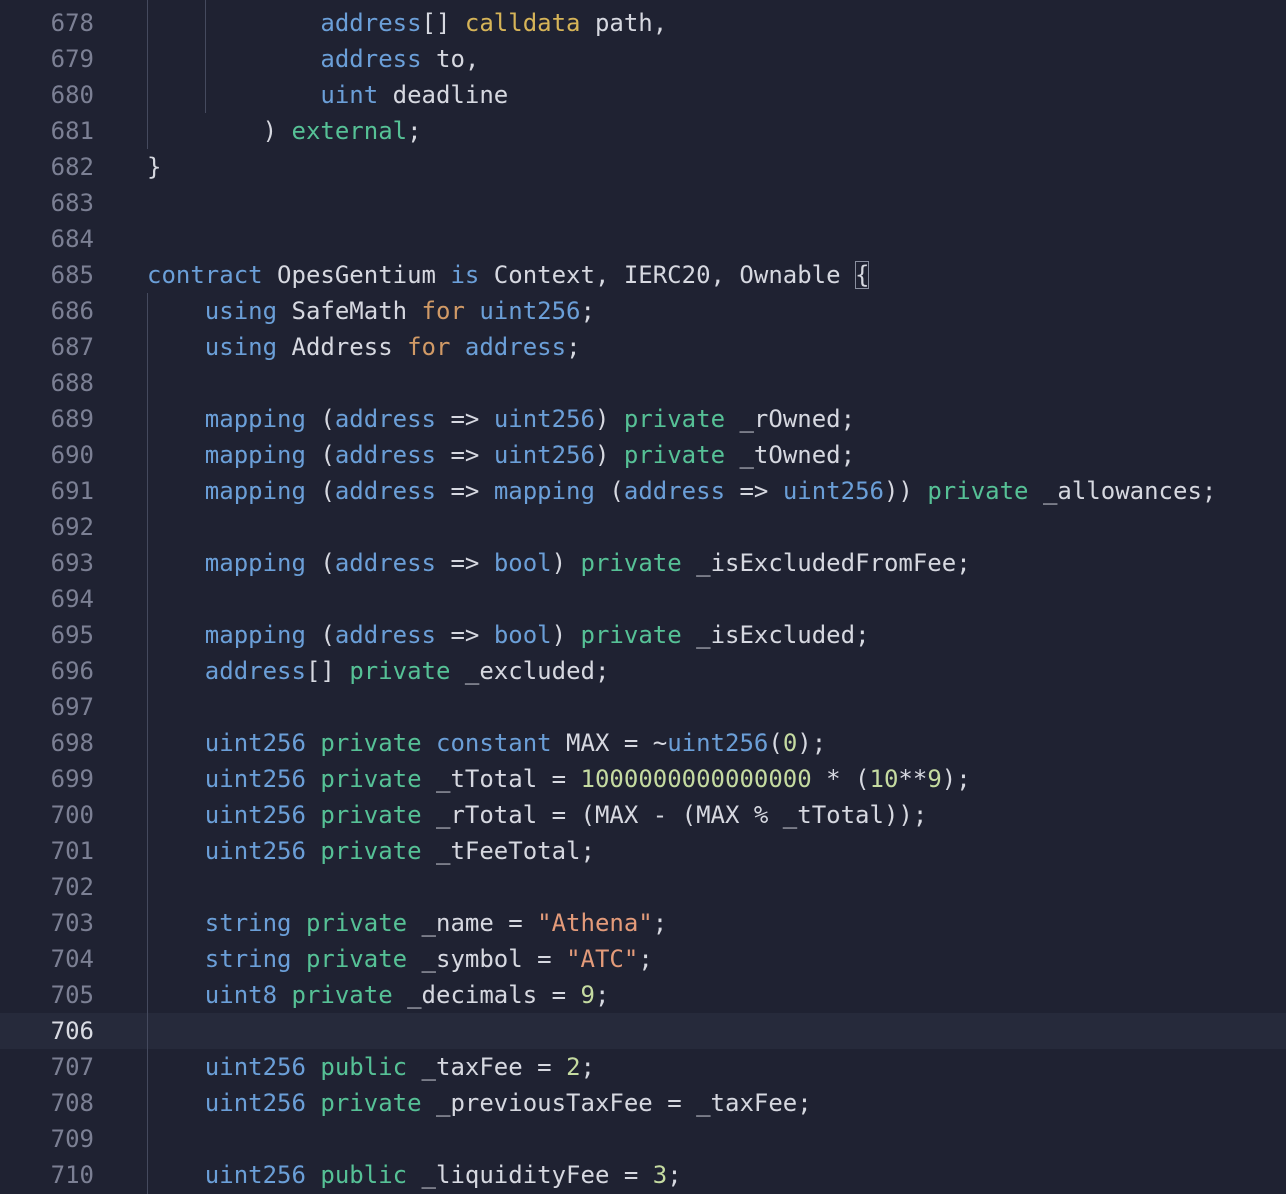 The image size is (1286, 1194). Describe the element at coordinates (72, 599) in the screenshot. I see `line-number: 694` at that location.